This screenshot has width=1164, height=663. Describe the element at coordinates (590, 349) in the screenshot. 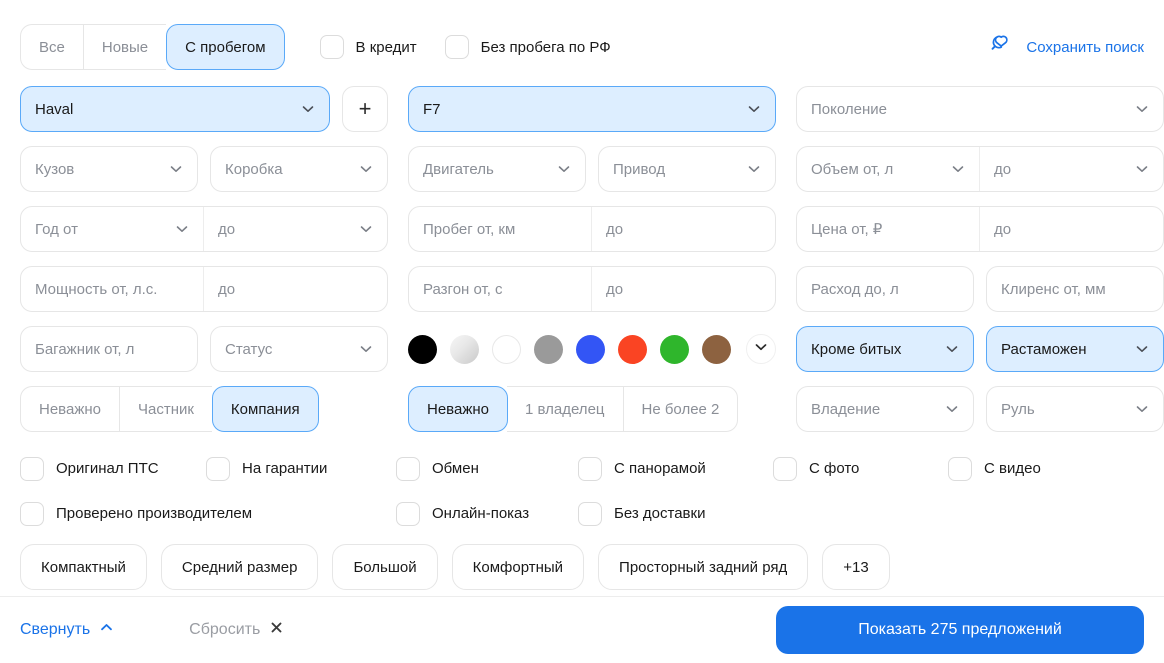

I see `color-swatch-blue` at that location.